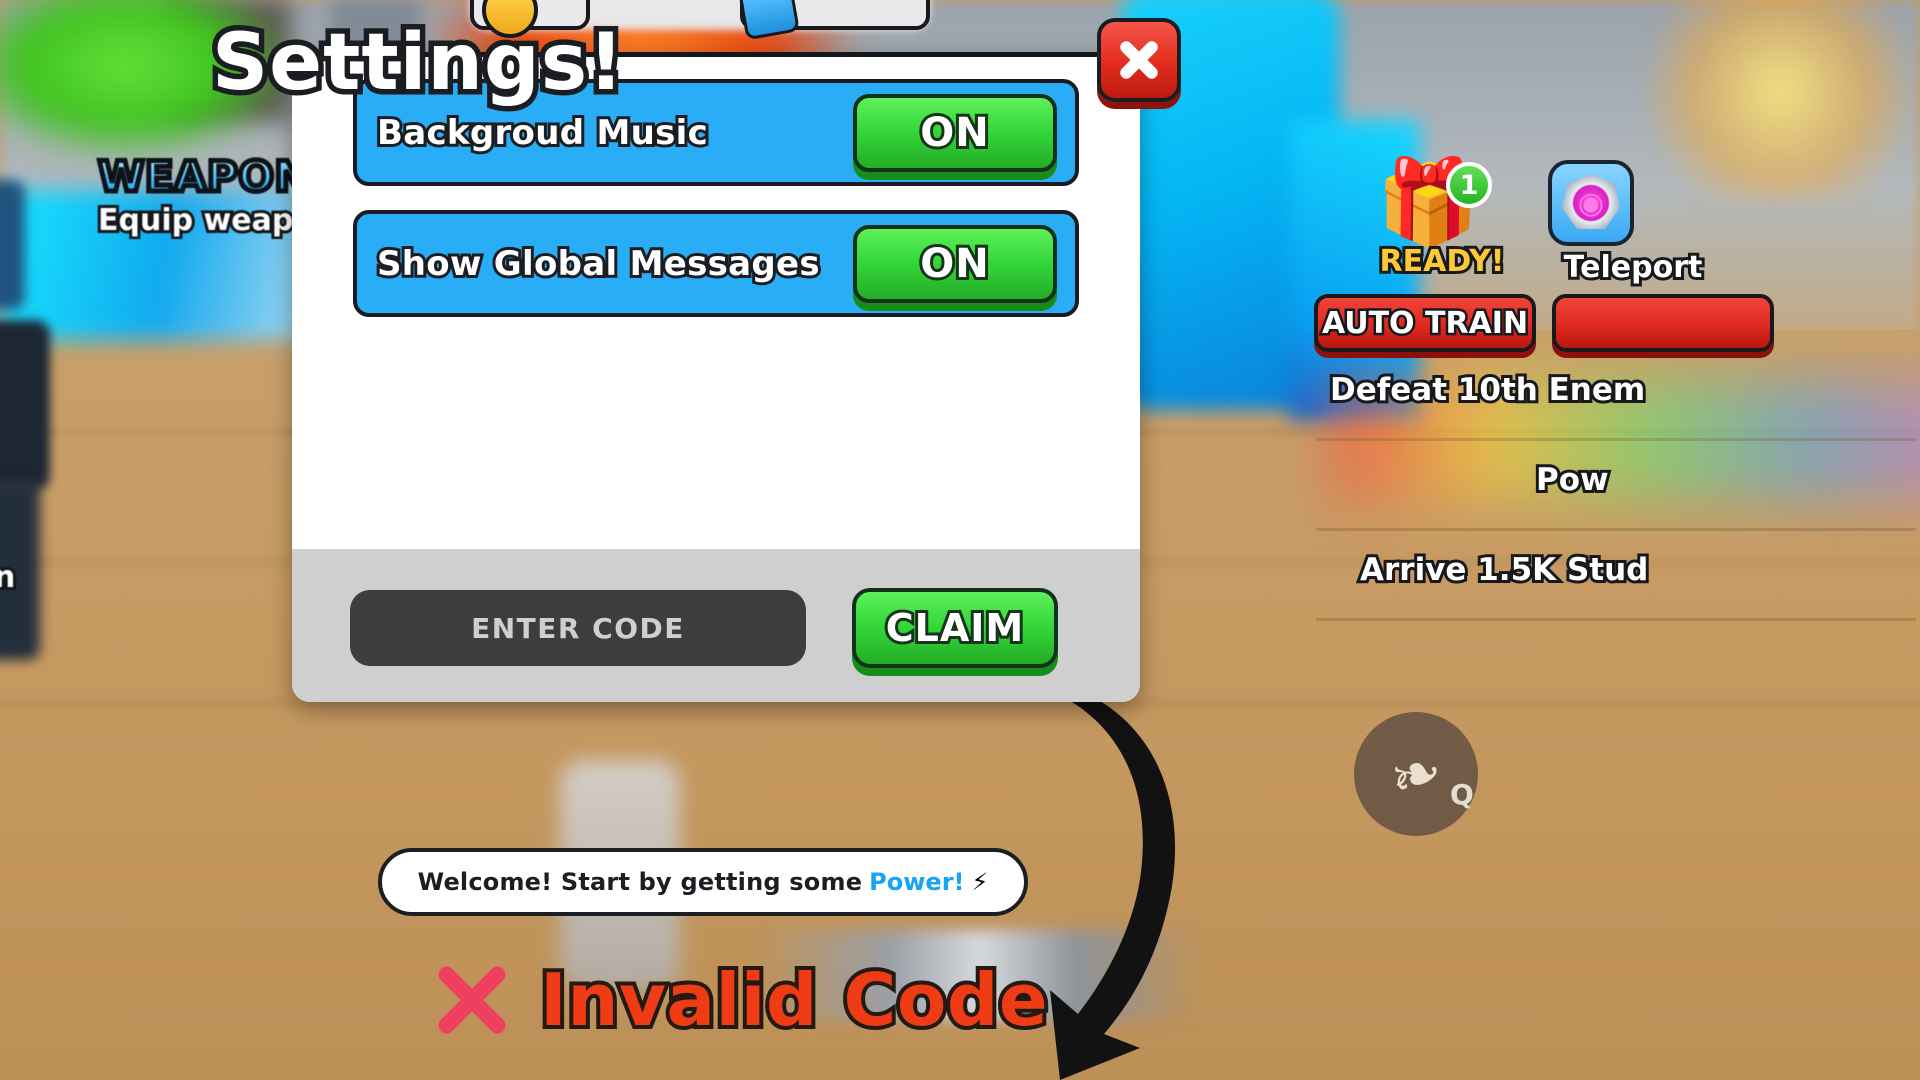 The width and height of the screenshot is (1920, 1080). What do you see at coordinates (542, 133) in the screenshot?
I see `setting-label-background-music: Backgroud Music` at bounding box center [542, 133].